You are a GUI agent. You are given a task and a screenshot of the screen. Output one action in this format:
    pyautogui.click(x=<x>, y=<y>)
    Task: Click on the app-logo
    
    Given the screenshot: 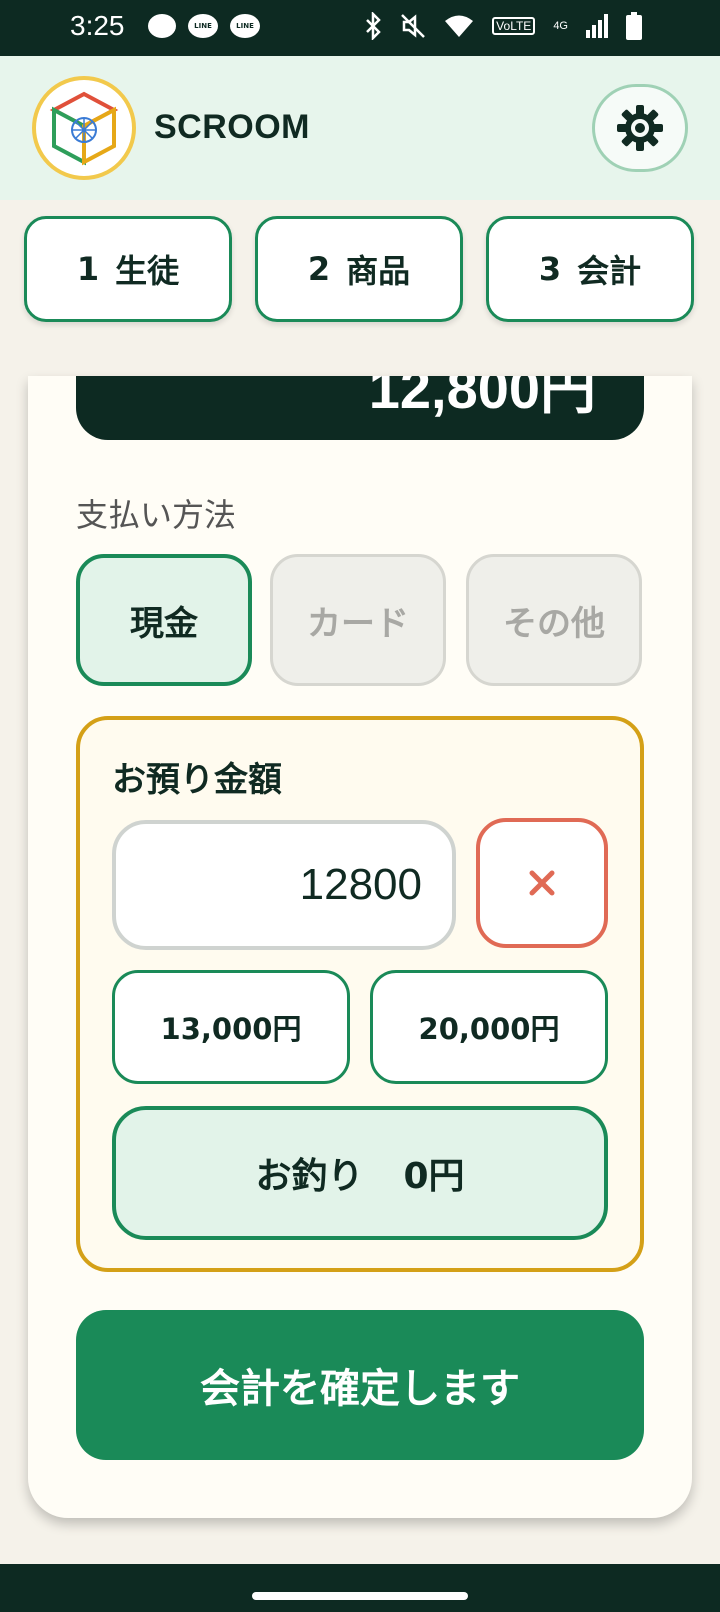 What is the action you would take?
    pyautogui.click(x=84, y=128)
    